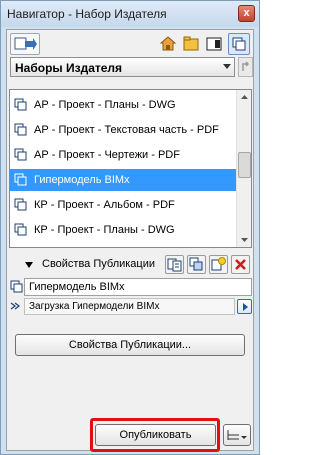 The image size is (320, 455). What do you see at coordinates (126, 130) in the screenshot?
I see `list-item-label: АР - Проект - Текстовая часть - PDF` at bounding box center [126, 130].